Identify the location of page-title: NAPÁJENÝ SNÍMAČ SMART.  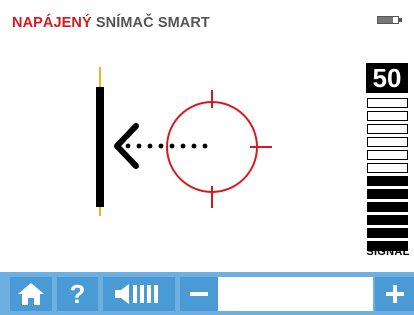
(111, 23).